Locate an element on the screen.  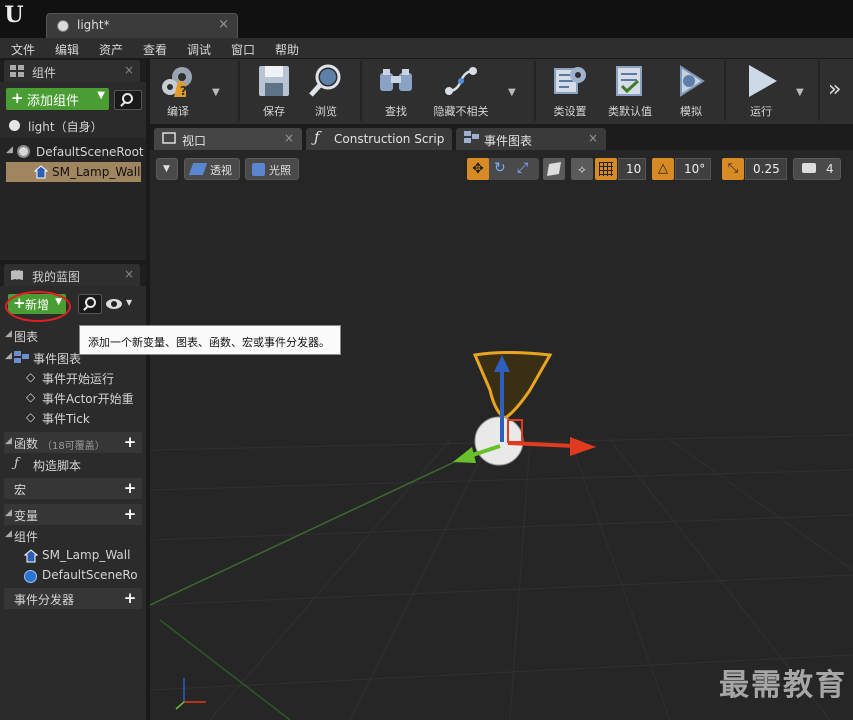
transform-mode-group: ✥ ↻ ⤢ is located at coordinates (503, 169).